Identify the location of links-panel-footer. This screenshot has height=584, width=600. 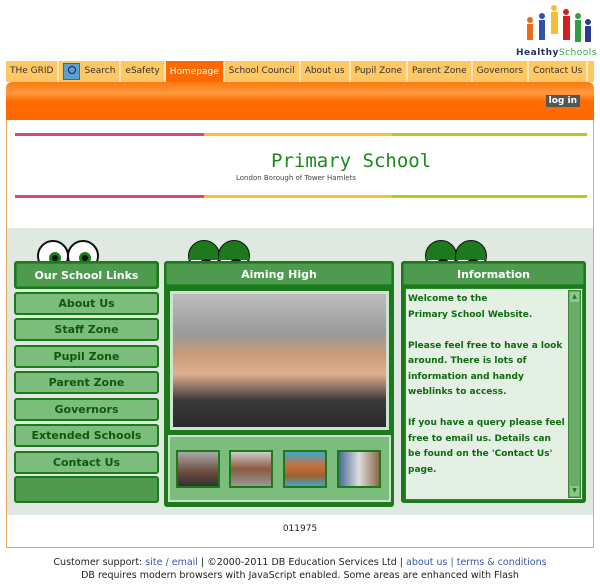
(86, 489).